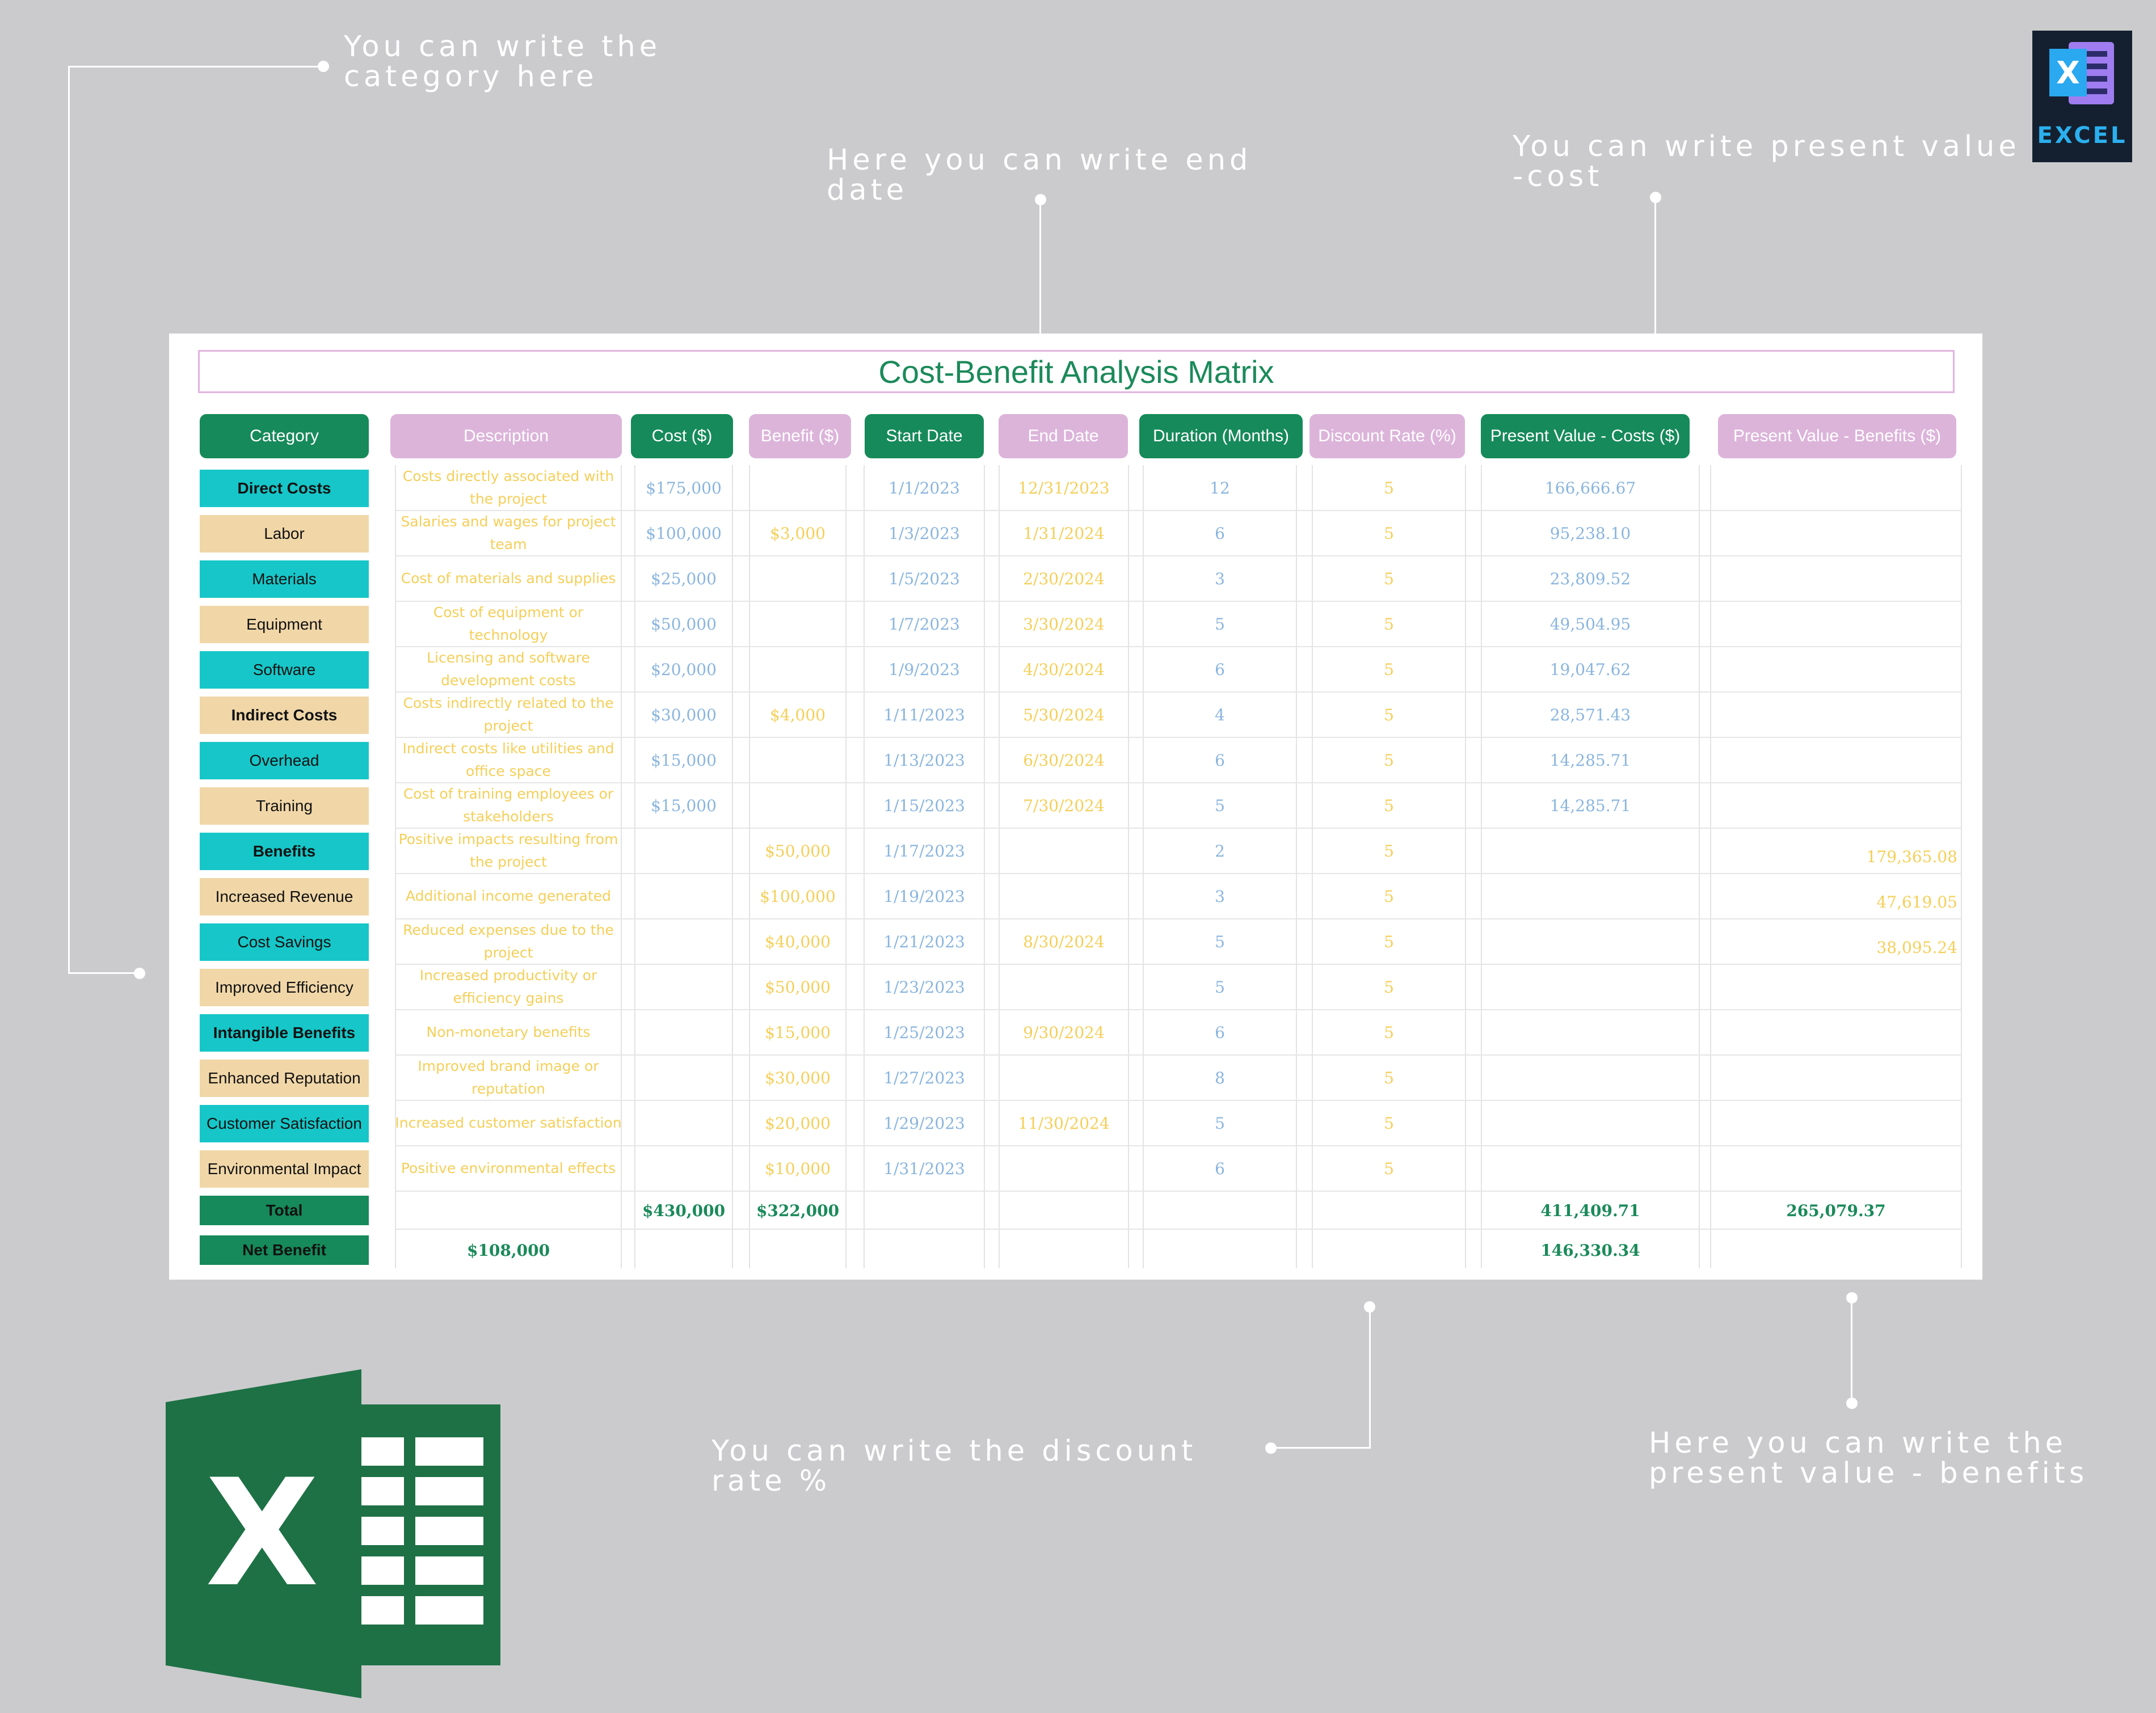 Image resolution: width=2156 pixels, height=1713 pixels. What do you see at coordinates (506, 436) in the screenshot?
I see `header-description: Description` at bounding box center [506, 436].